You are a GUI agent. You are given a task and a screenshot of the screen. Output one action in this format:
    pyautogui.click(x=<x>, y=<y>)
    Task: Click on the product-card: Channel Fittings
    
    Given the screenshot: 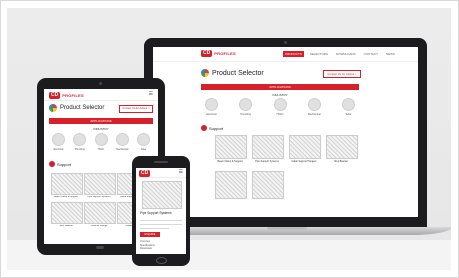 What is the action you would take?
    pyautogui.click(x=100, y=214)
    